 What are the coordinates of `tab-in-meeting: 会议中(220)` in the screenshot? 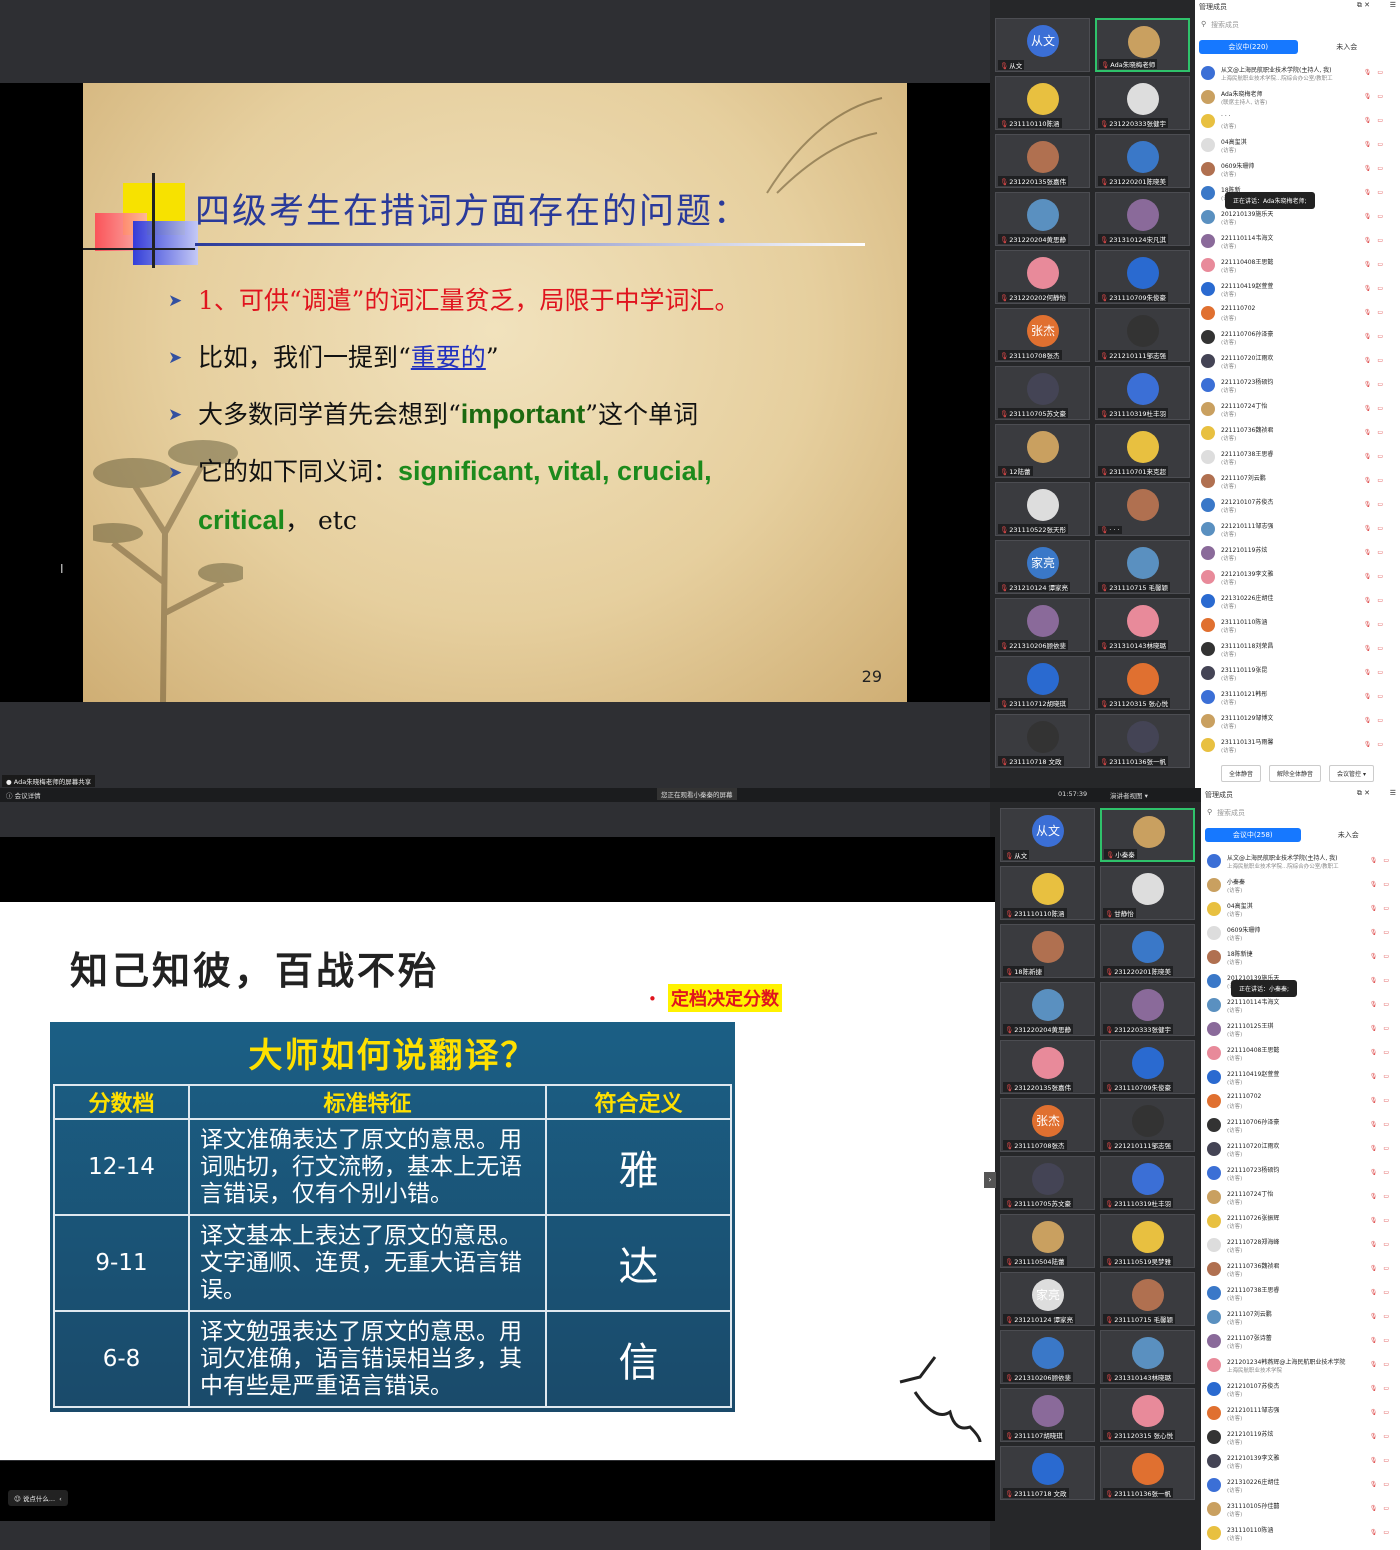 It's located at (1248, 47).